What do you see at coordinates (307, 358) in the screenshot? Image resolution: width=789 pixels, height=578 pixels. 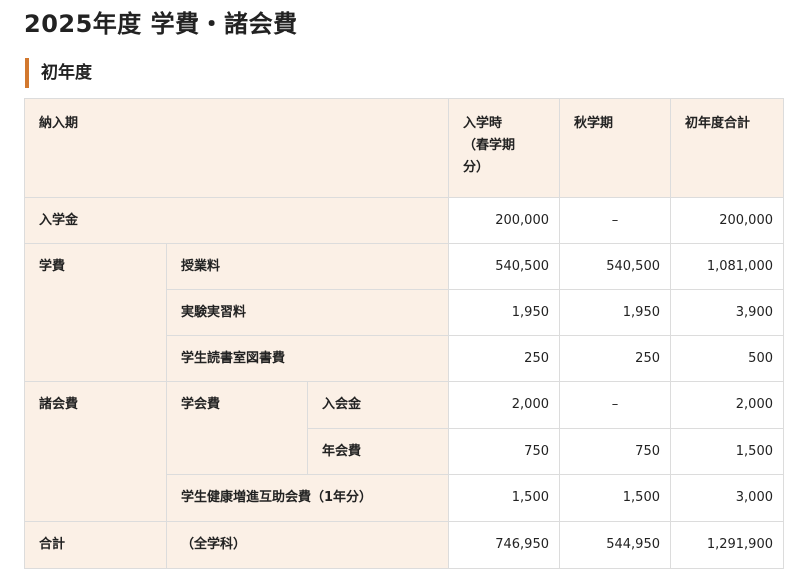 I see `row-label-reading: 学生読書室図書費` at bounding box center [307, 358].